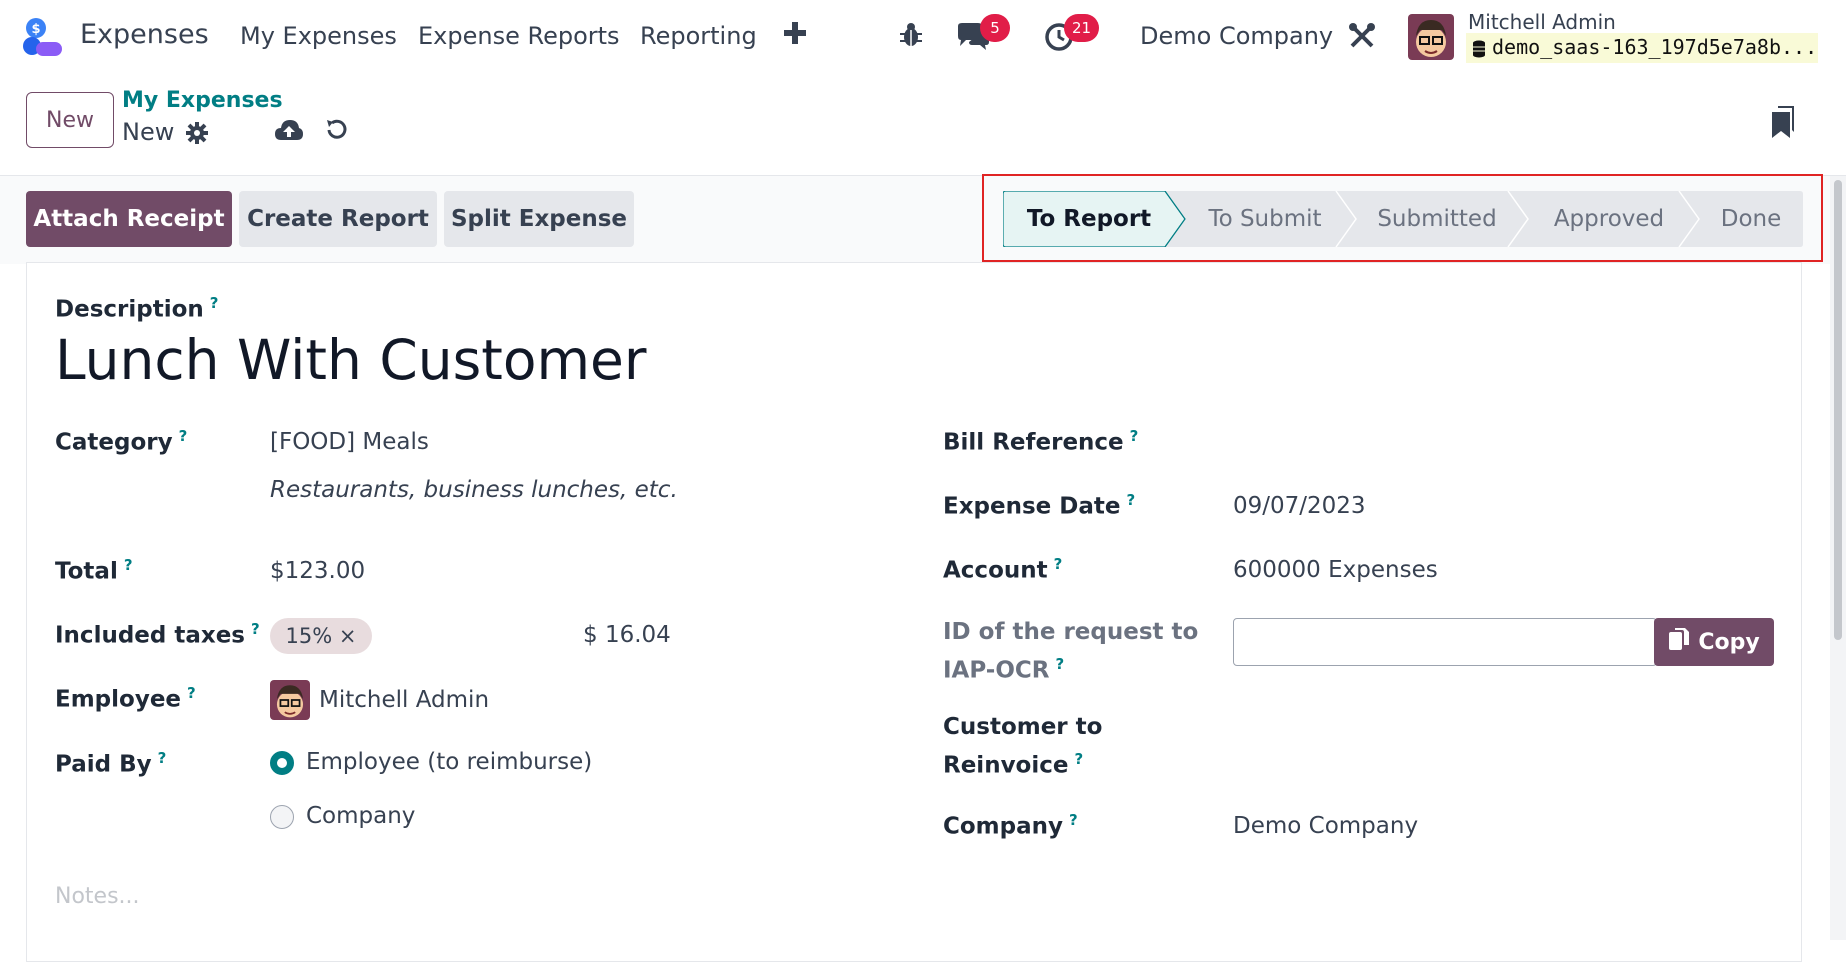 This screenshot has height=962, width=1846. What do you see at coordinates (1039, 505) in the screenshot?
I see `expense-date-label: Expense Date?` at bounding box center [1039, 505].